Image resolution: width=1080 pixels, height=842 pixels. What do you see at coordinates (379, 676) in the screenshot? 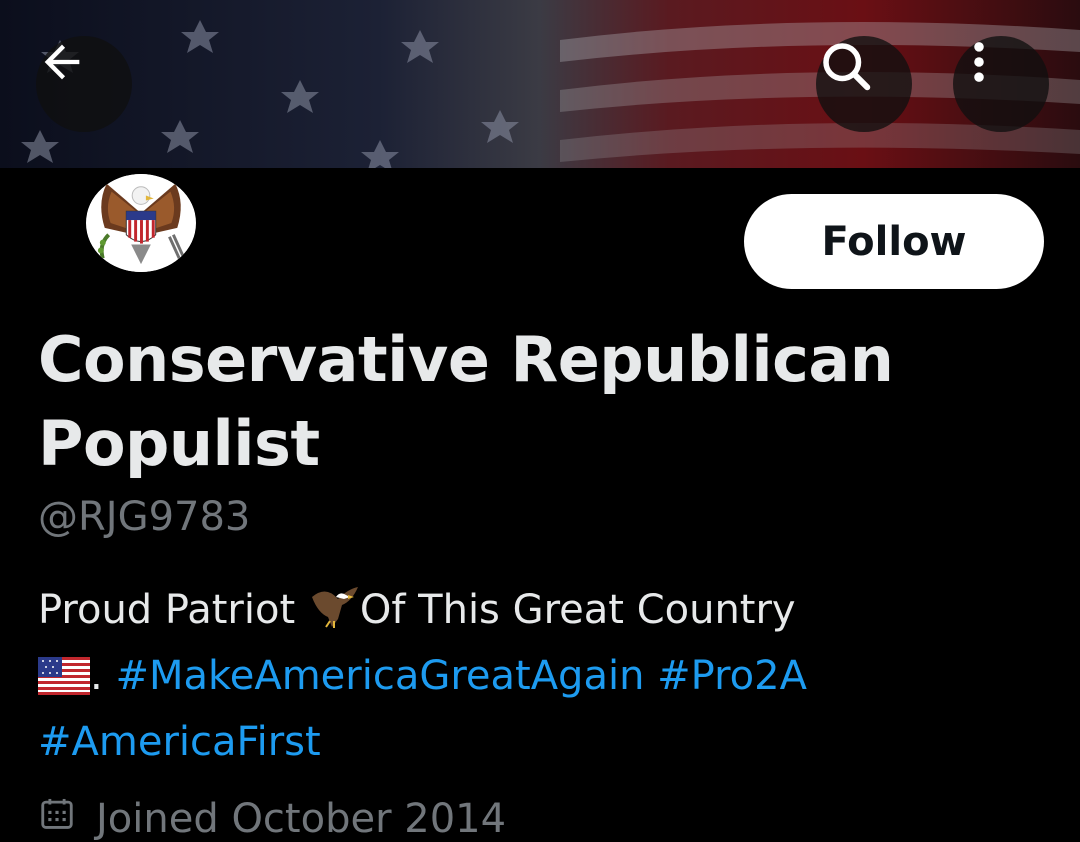
I see `hashtag-link: #MakeAmericaGreatAgain` at bounding box center [379, 676].